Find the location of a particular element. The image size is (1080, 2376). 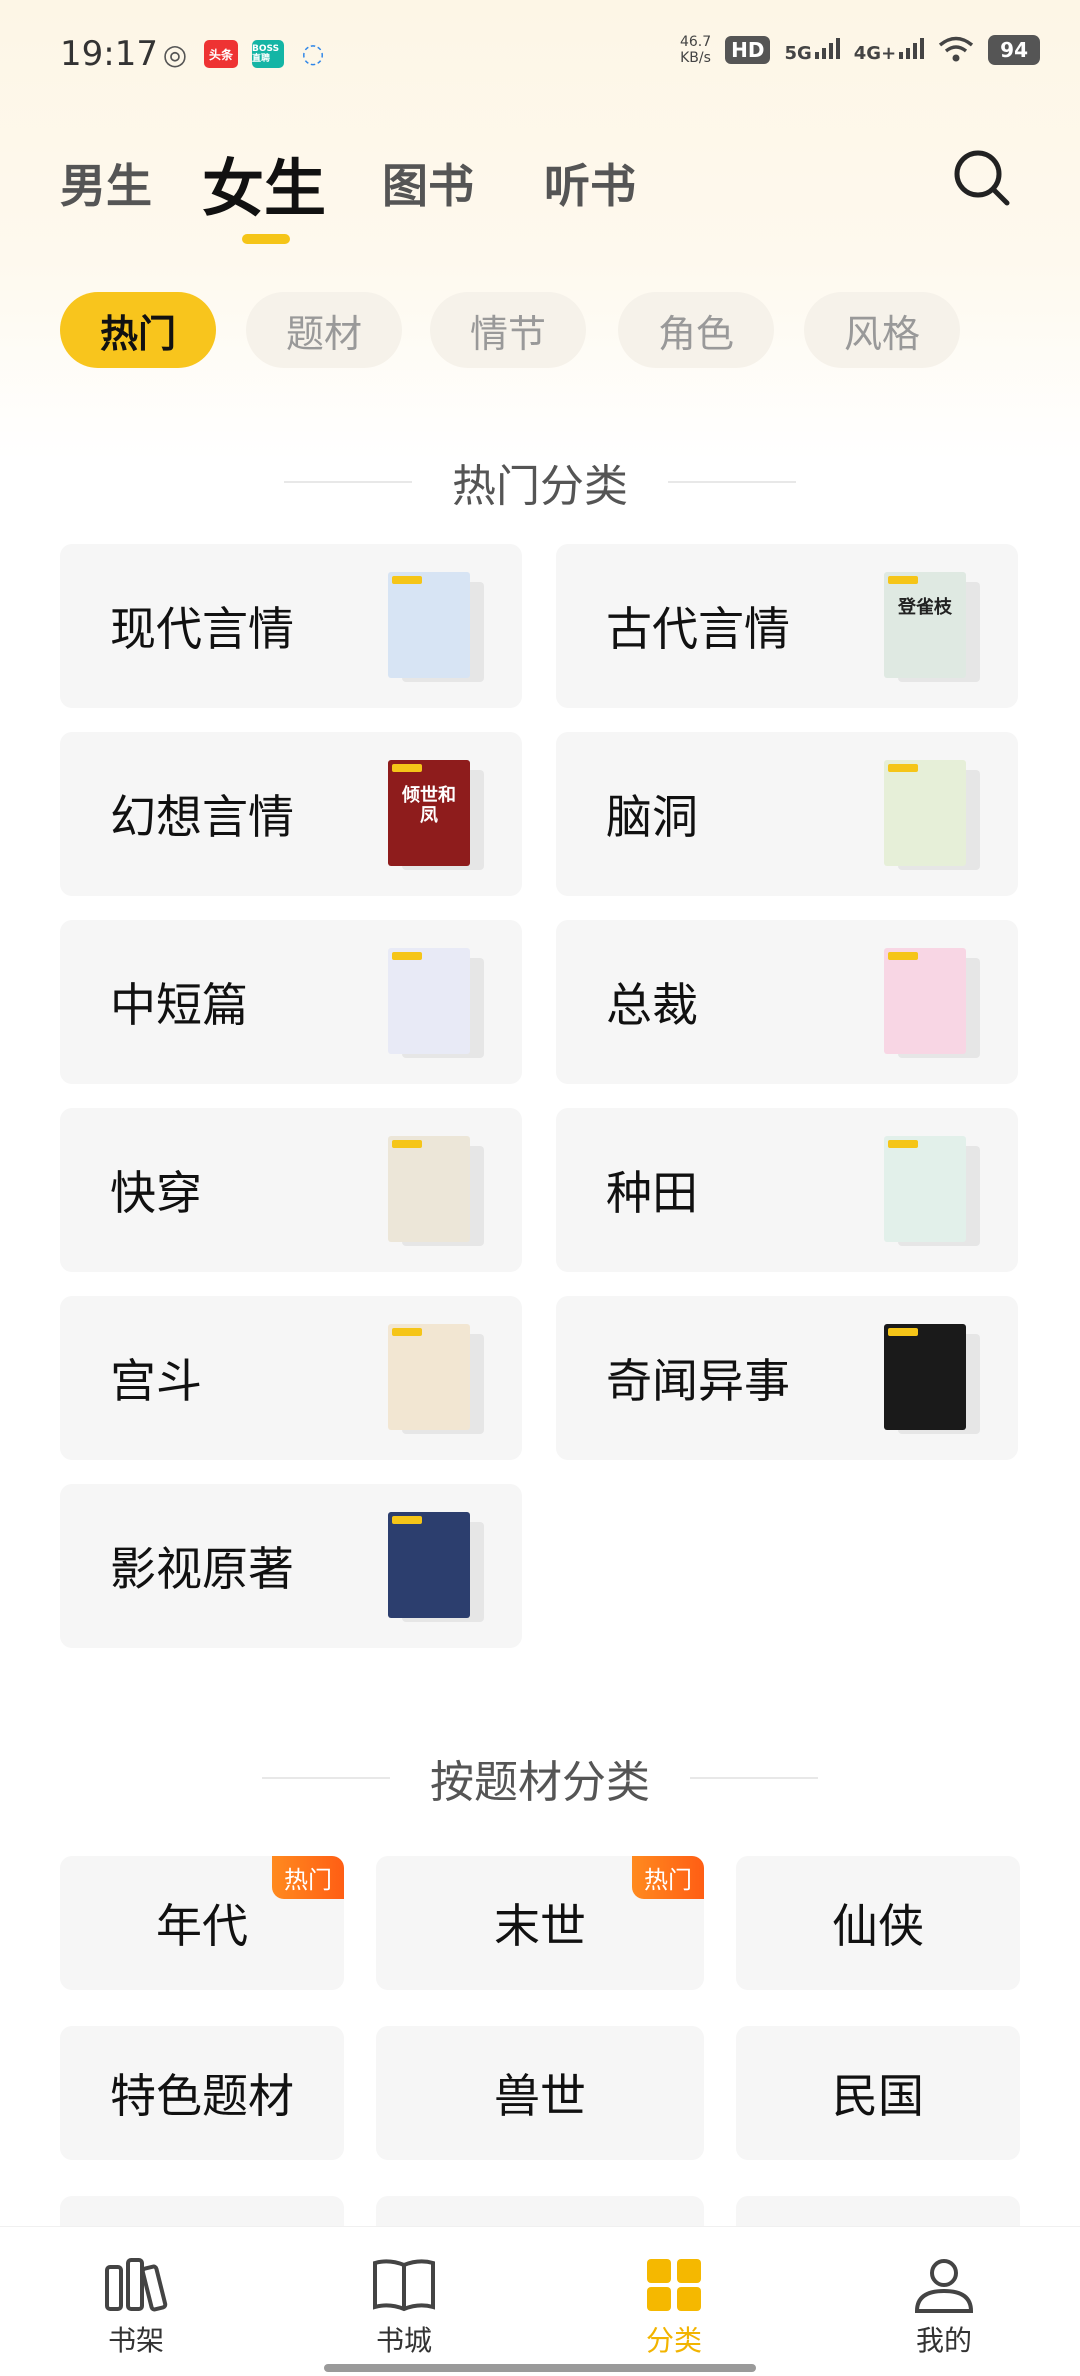

category-card: 现代言情 is located at coordinates (291, 626).